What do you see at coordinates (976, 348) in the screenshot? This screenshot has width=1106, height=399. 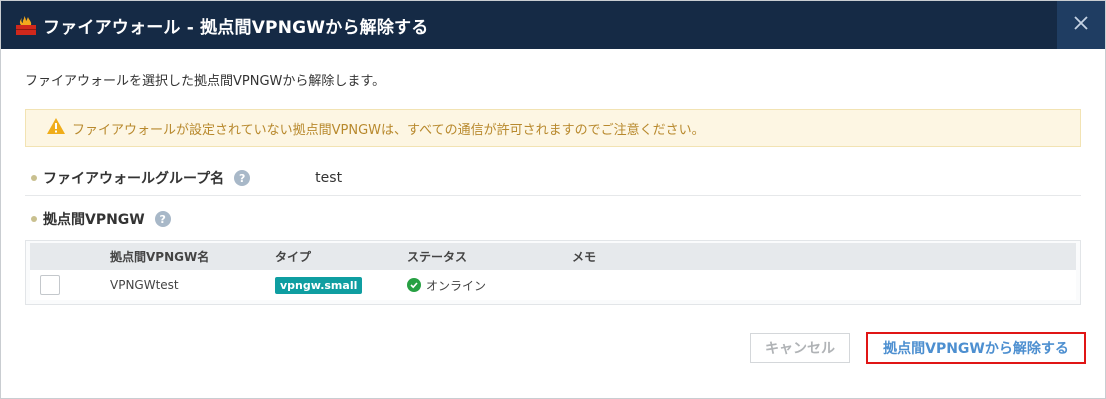 I see `release-vpngw-button: 拠点間VPNGWから解除する` at bounding box center [976, 348].